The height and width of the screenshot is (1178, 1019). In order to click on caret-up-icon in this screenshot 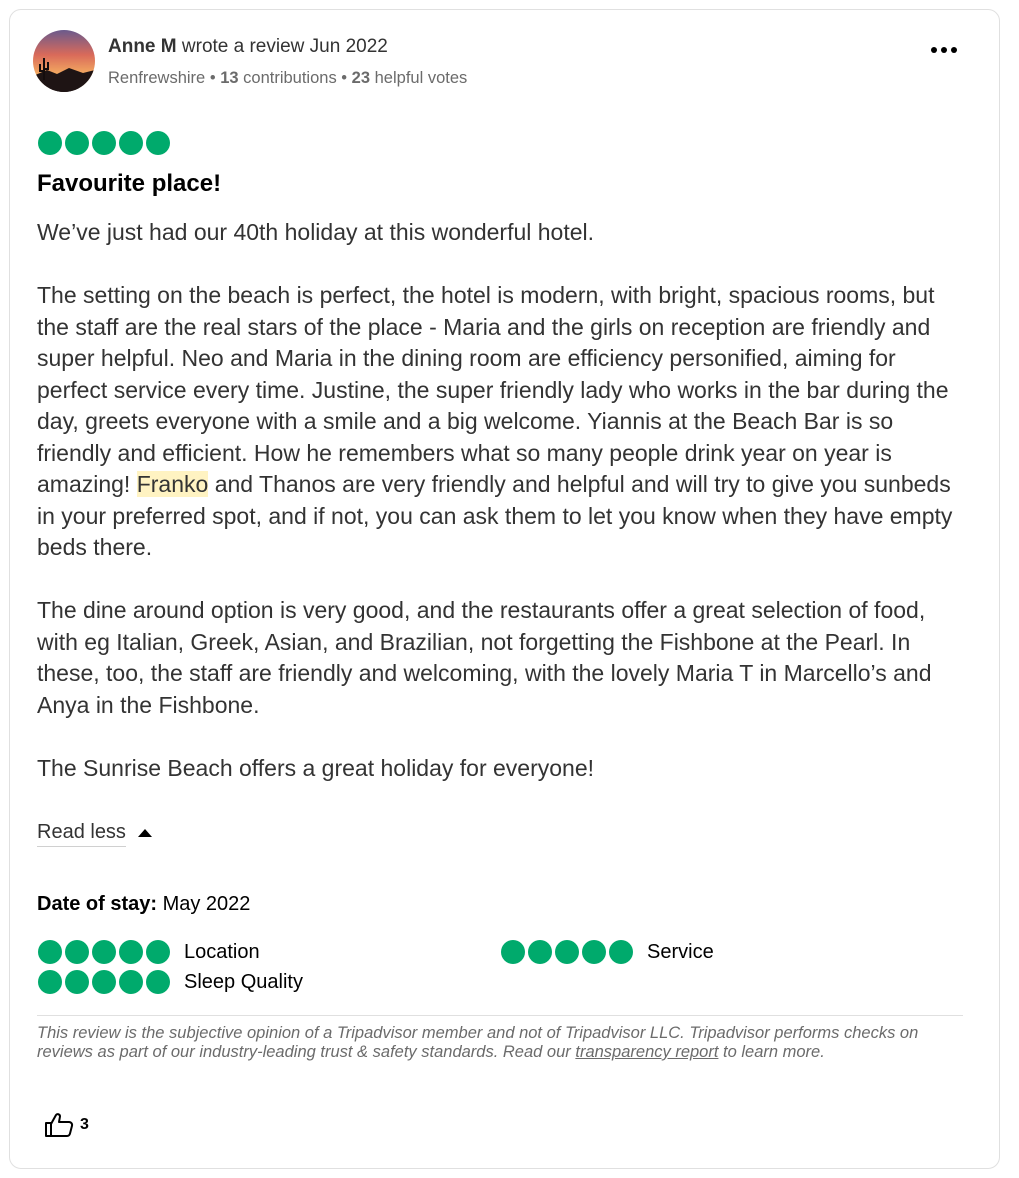, I will do `click(144, 833)`.